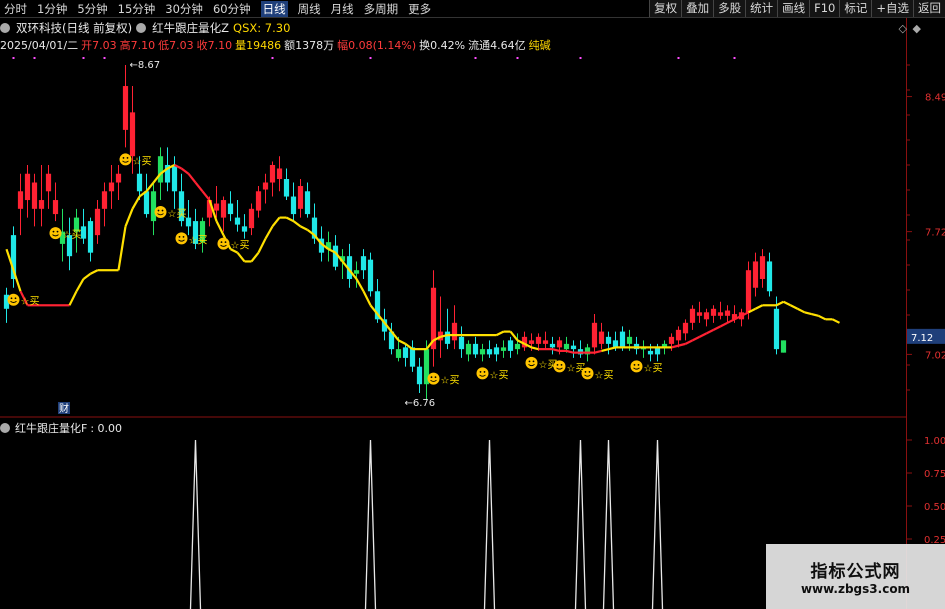 The width and height of the screenshot is (945, 609). I want to click on sub-indicator-title: 红牛跟庄量化F : 0.00, so click(61, 428).